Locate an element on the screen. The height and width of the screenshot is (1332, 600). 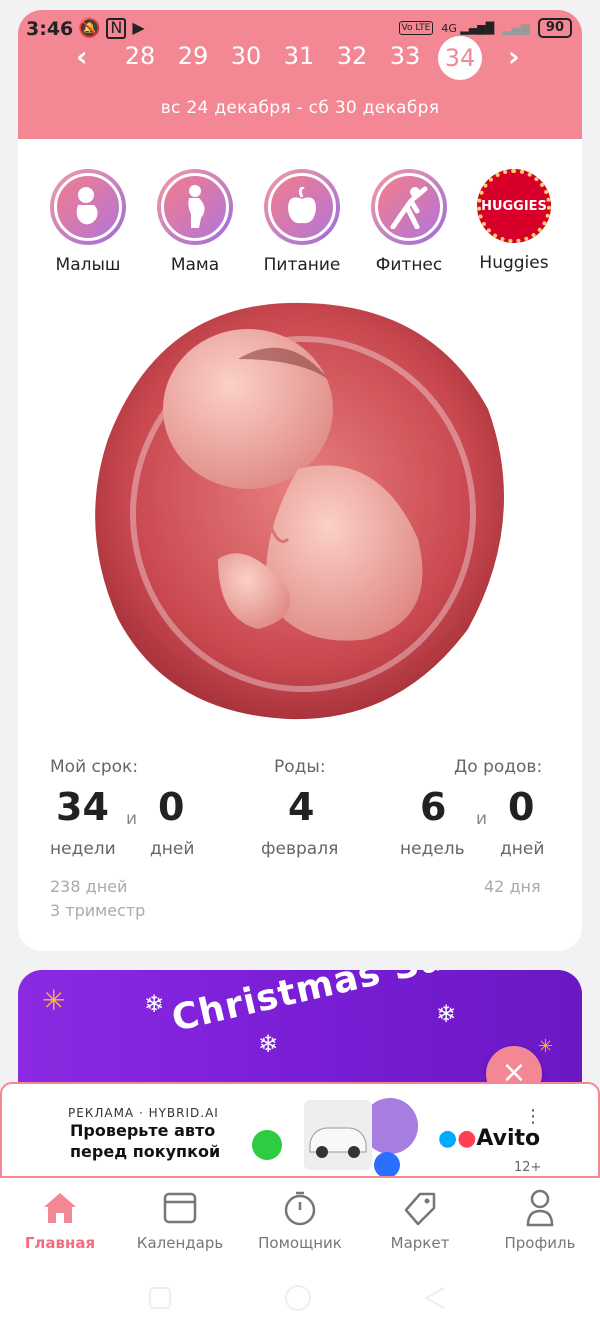
birth-month: февраля is located at coordinates (300, 849).